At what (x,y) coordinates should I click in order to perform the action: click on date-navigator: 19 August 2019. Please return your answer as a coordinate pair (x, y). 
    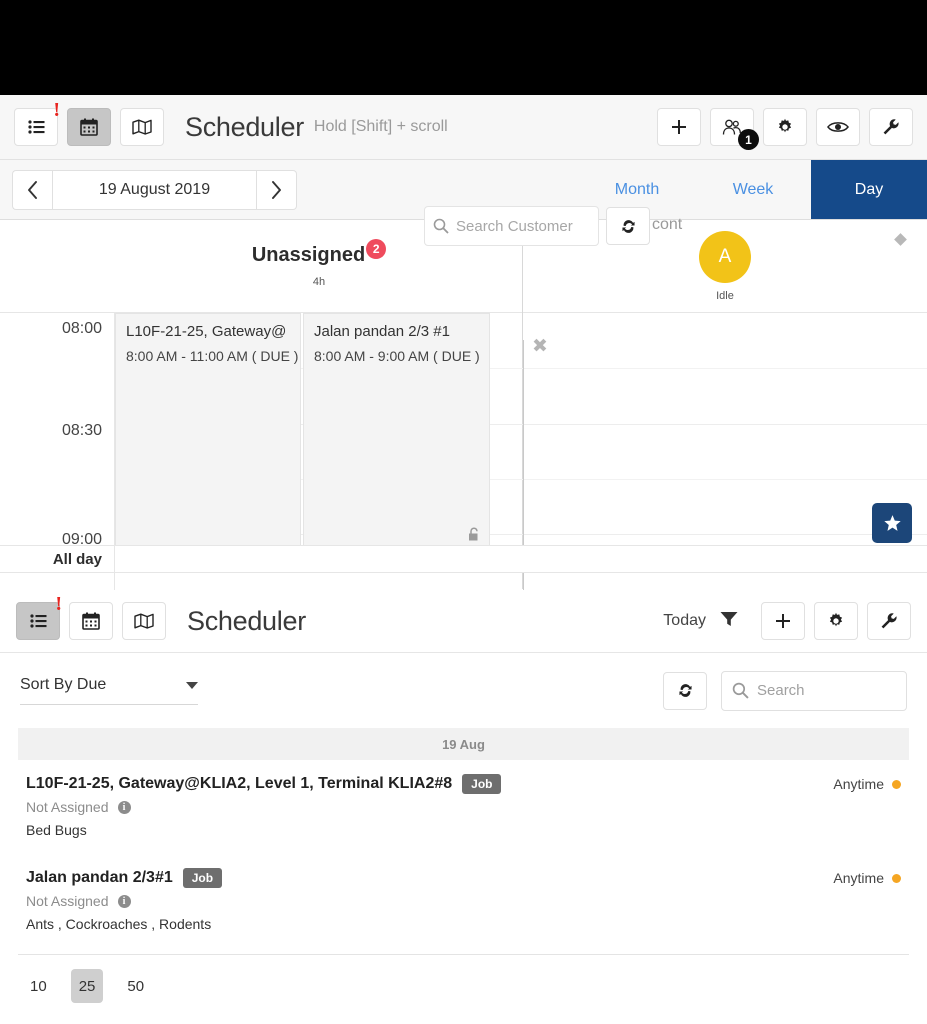
    Looking at the image, I should click on (154, 189).